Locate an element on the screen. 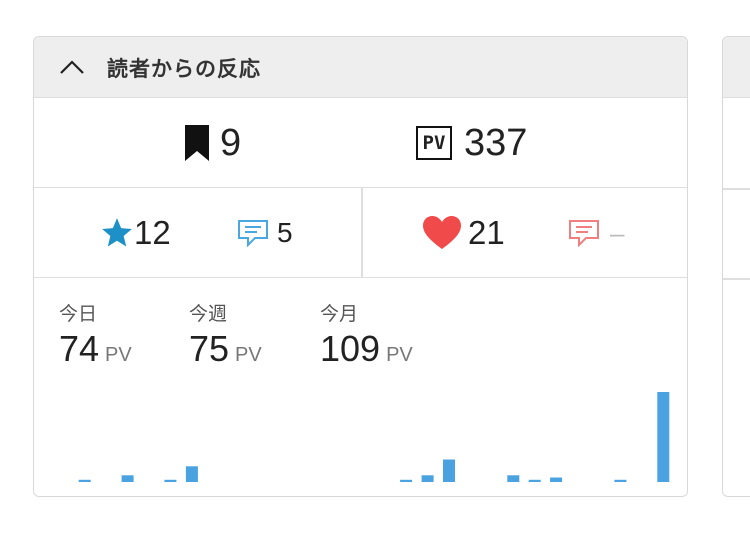 Image resolution: width=750 pixels, height=540 pixels. like-count-link: 21 is located at coordinates (463, 233).